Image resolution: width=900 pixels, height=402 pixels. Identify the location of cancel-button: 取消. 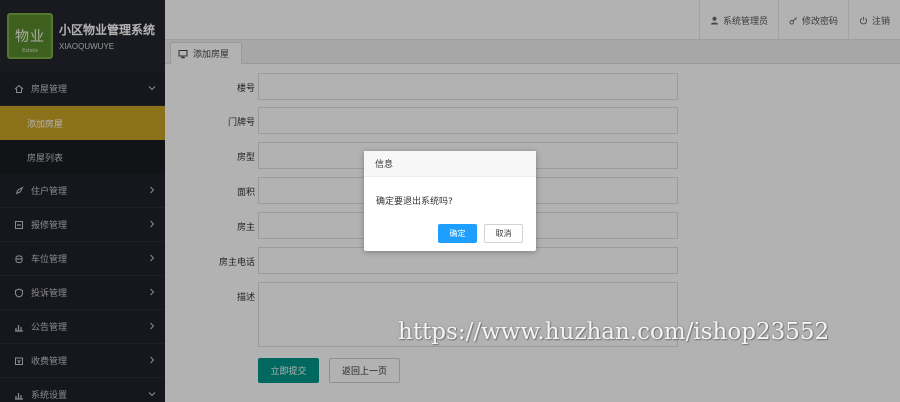
(503, 233).